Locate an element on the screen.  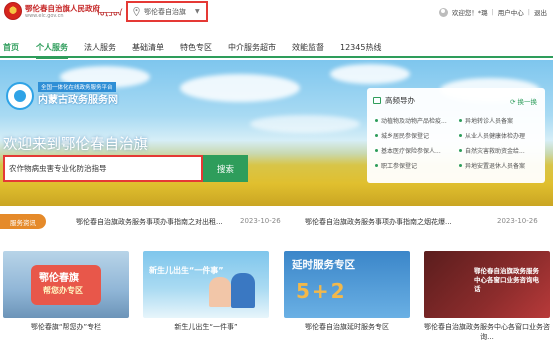
card-image: 延时服务专区 5+2 is located at coordinates (347, 284).